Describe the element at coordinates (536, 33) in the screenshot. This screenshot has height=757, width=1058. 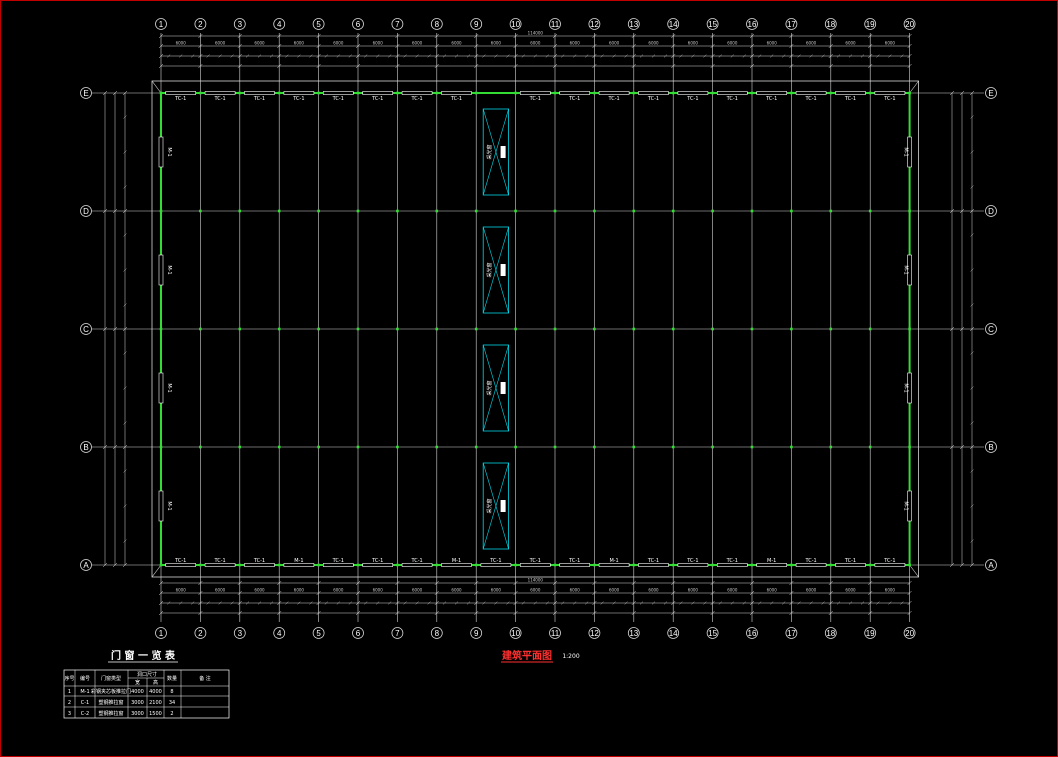
I see `total-dimension: 114000` at that location.